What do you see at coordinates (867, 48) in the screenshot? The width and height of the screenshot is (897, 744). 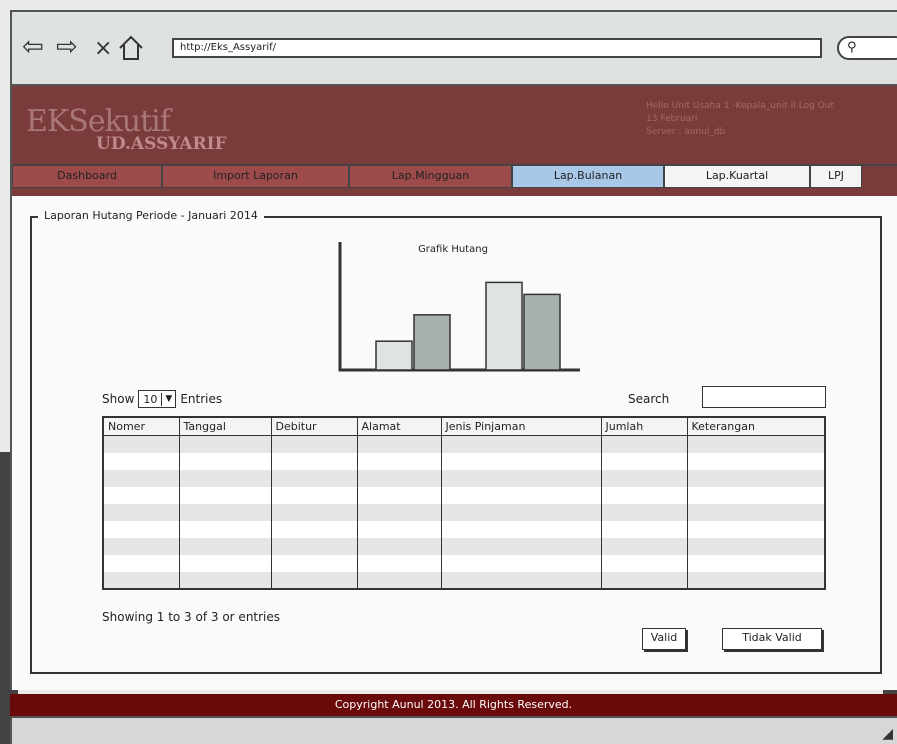 I see `browser-search: ⚲` at bounding box center [867, 48].